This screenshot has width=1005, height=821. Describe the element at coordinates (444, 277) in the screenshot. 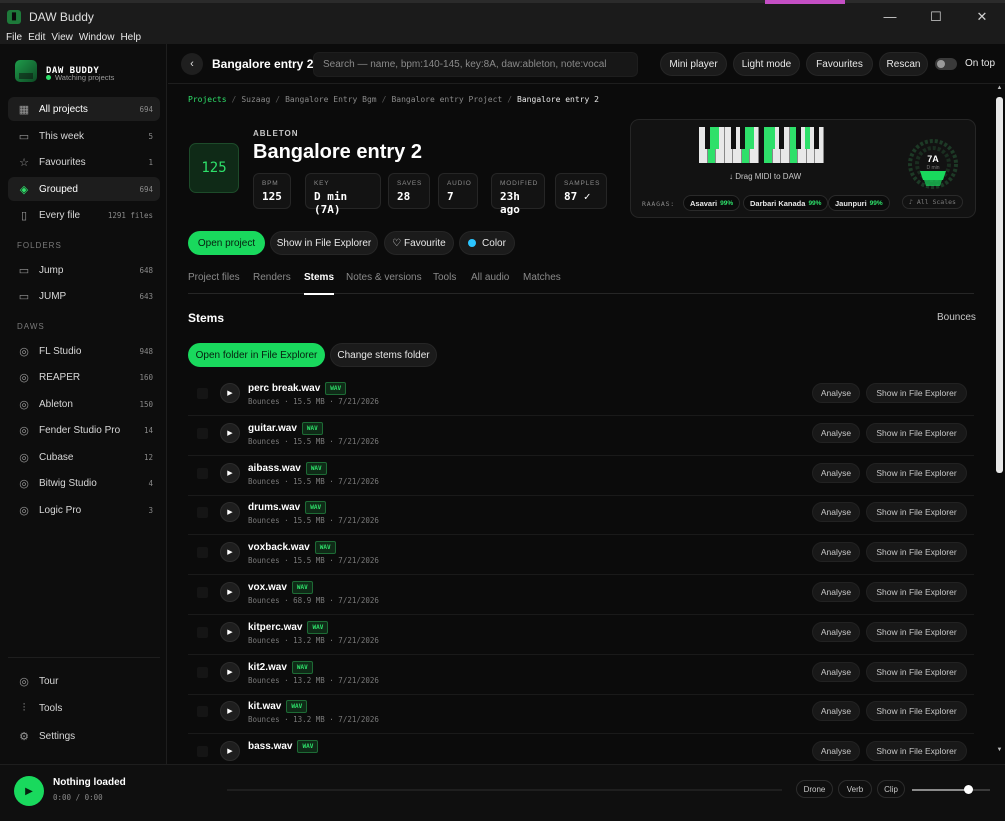

I see `tab-tools: Tools` at that location.